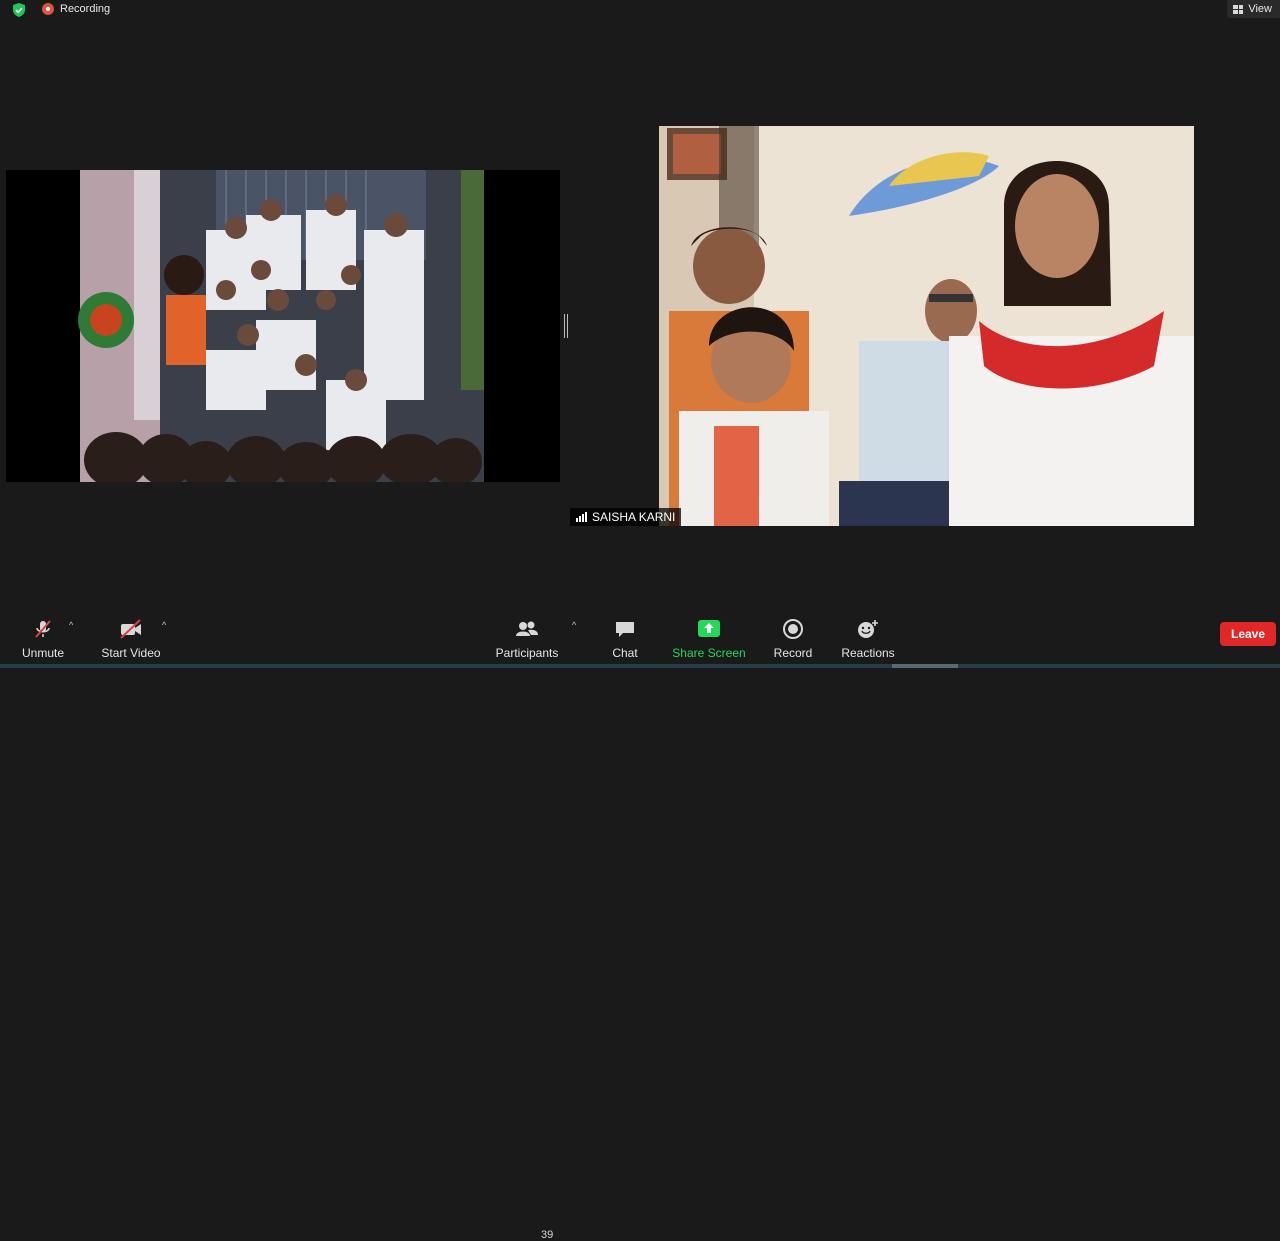 The height and width of the screenshot is (1241, 1280). I want to click on shared-video-tile, so click(283, 326).